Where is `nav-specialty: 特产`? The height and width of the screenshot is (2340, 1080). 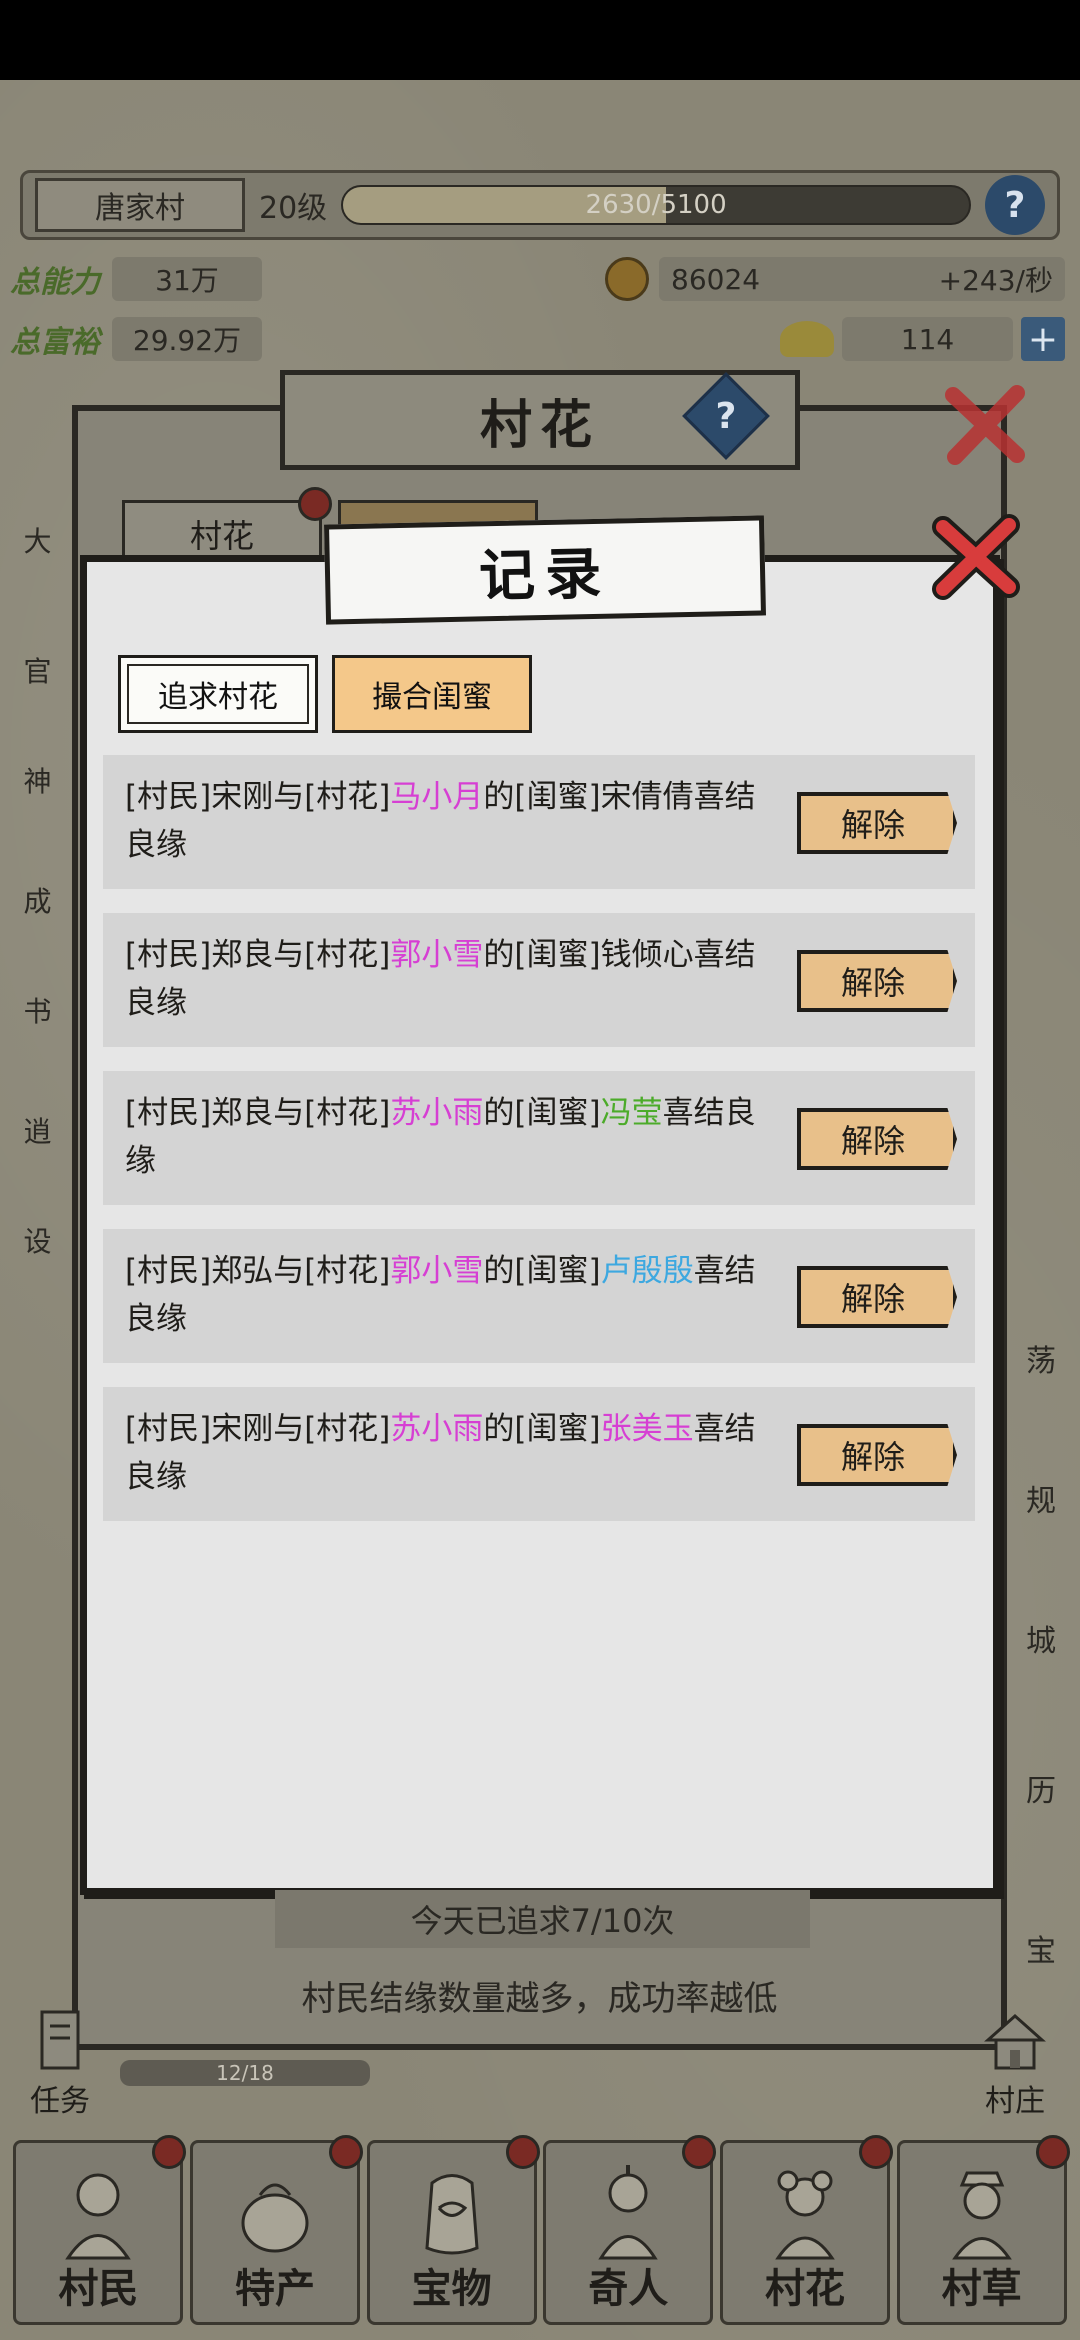
nav-specialty: 特产 is located at coordinates (276, 2230).